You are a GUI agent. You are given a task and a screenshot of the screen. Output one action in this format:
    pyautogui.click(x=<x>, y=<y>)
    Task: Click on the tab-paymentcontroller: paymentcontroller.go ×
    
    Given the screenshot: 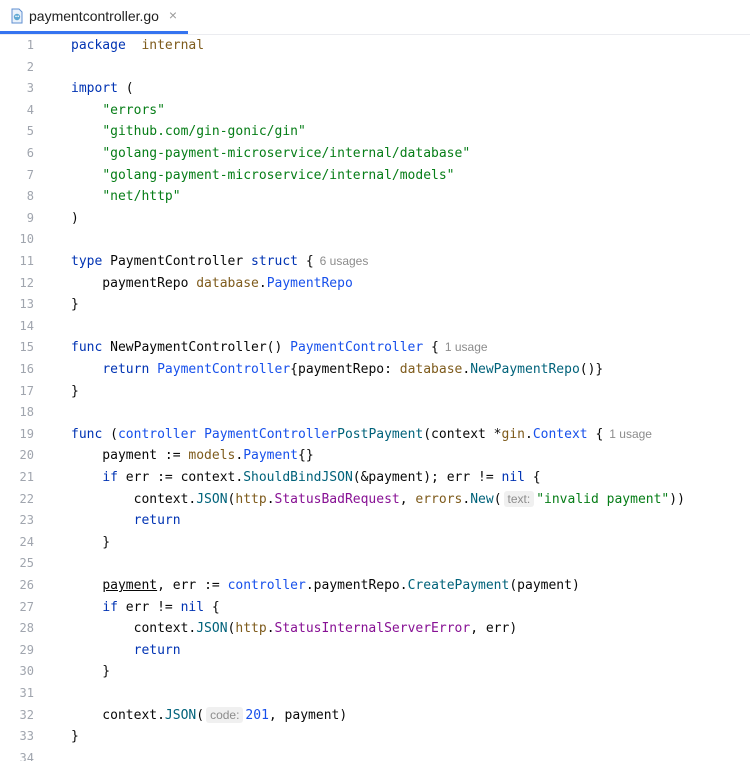 What is the action you would take?
    pyautogui.click(x=94, y=17)
    